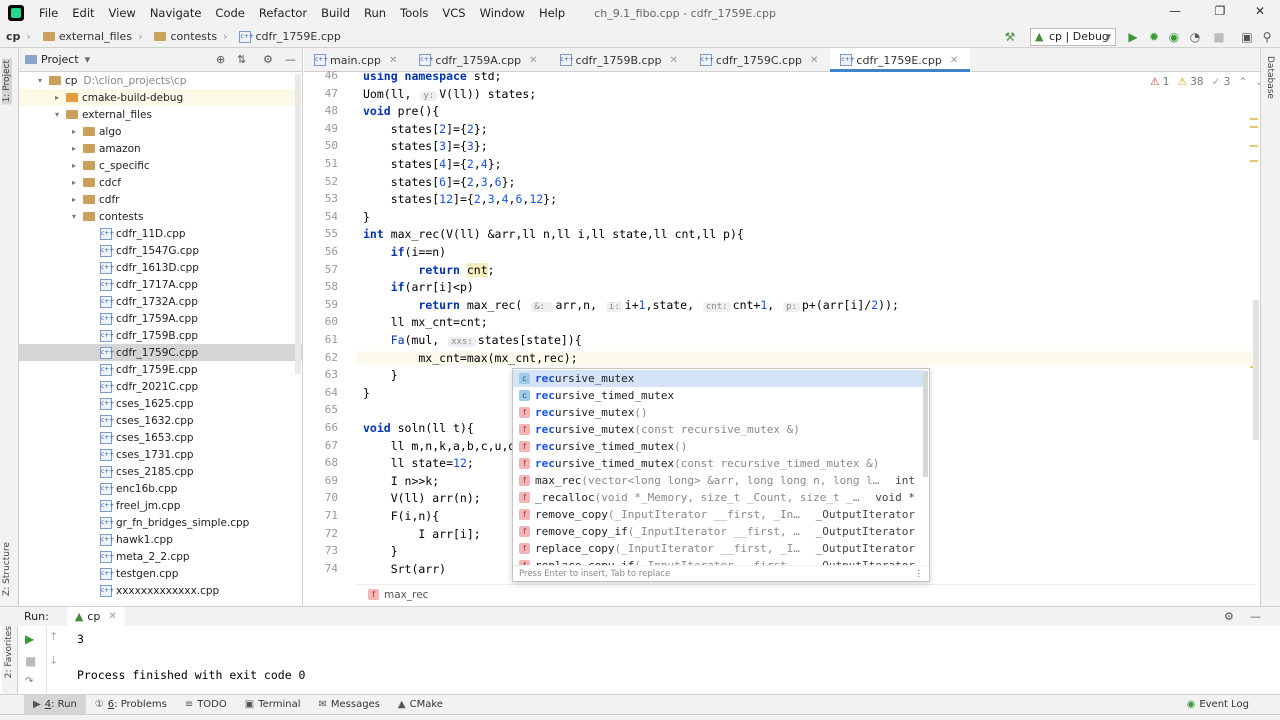 Image resolution: width=1280 pixels, height=720 pixels. I want to click on run-config-tab: ▲ cp ✕, so click(95, 616).